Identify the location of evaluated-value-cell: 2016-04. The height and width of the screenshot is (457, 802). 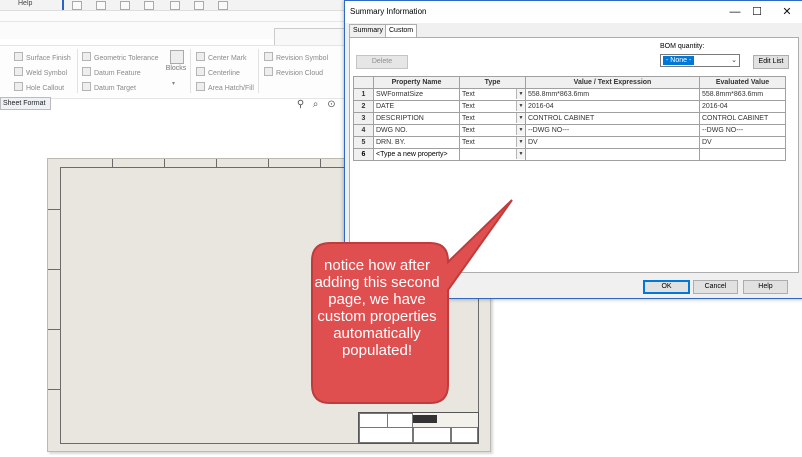
(742, 106).